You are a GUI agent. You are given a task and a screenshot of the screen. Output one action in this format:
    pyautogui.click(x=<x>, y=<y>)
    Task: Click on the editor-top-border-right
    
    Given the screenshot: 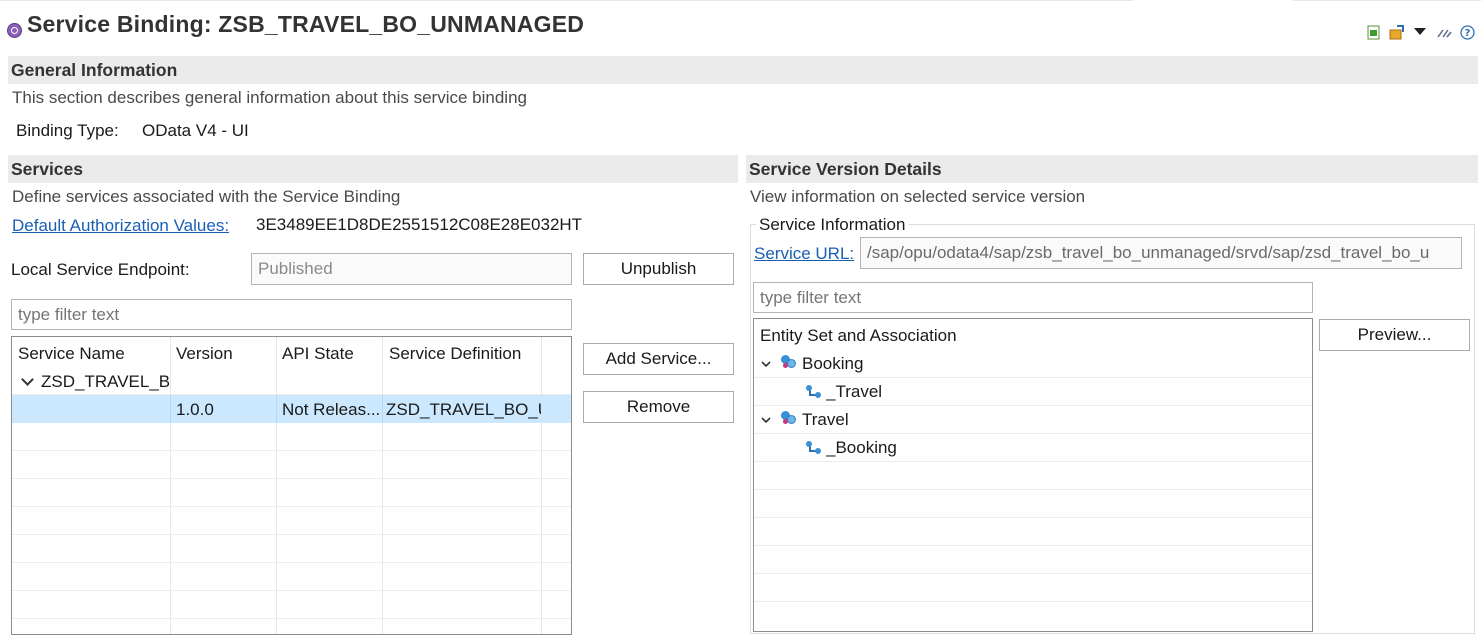 What is the action you would take?
    pyautogui.click(x=1387, y=0)
    